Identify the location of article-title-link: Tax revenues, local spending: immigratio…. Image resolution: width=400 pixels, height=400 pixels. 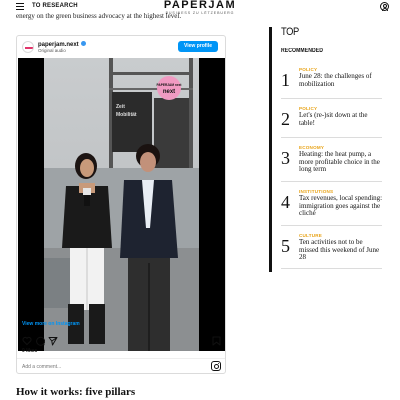
(341, 206).